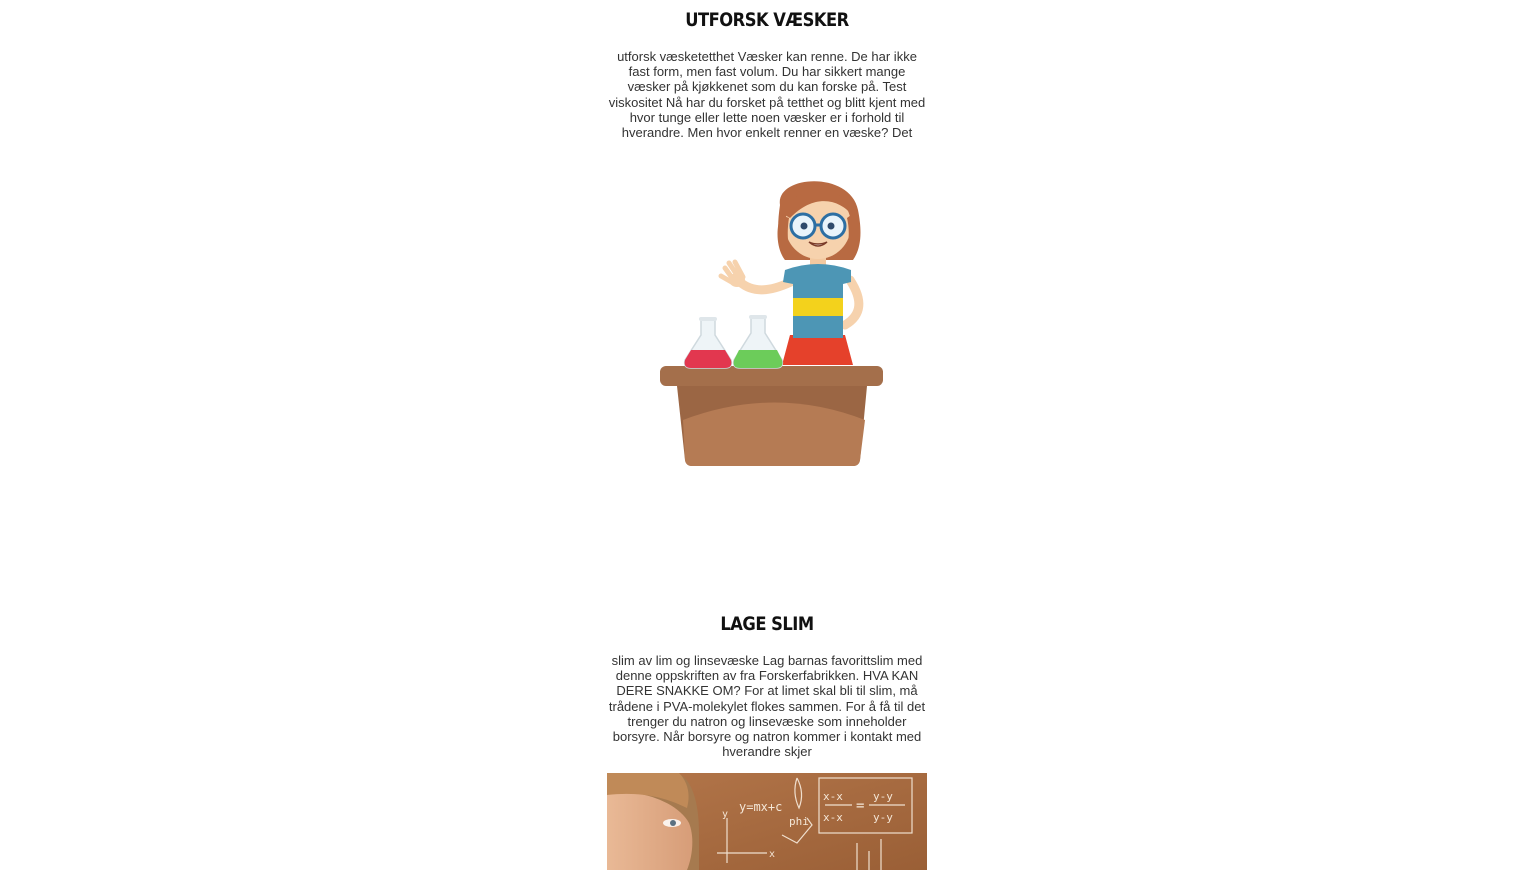  I want to click on scientist-girl-illustration, so click(772, 320).